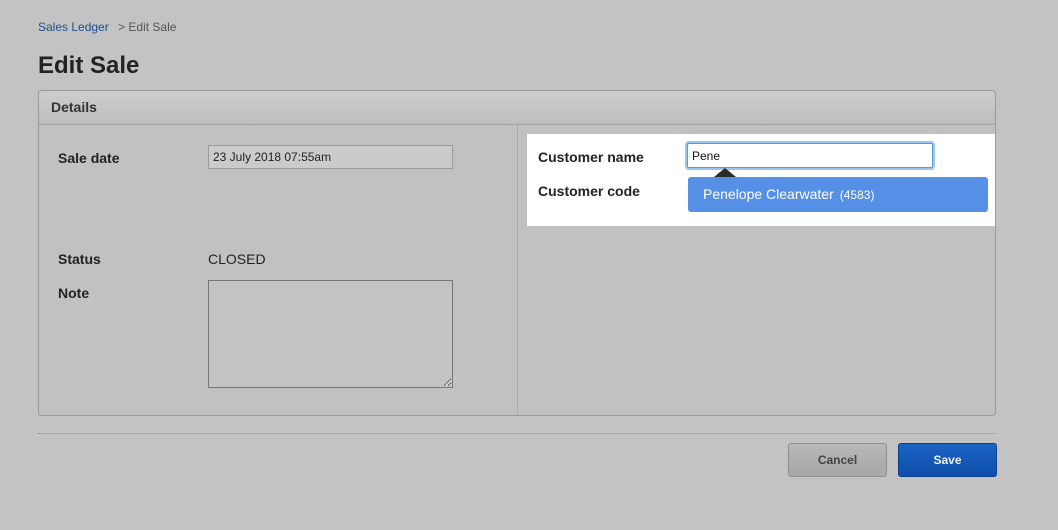 This screenshot has width=1058, height=530. Describe the element at coordinates (837, 460) in the screenshot. I see `cancel-button: Cancel` at that location.